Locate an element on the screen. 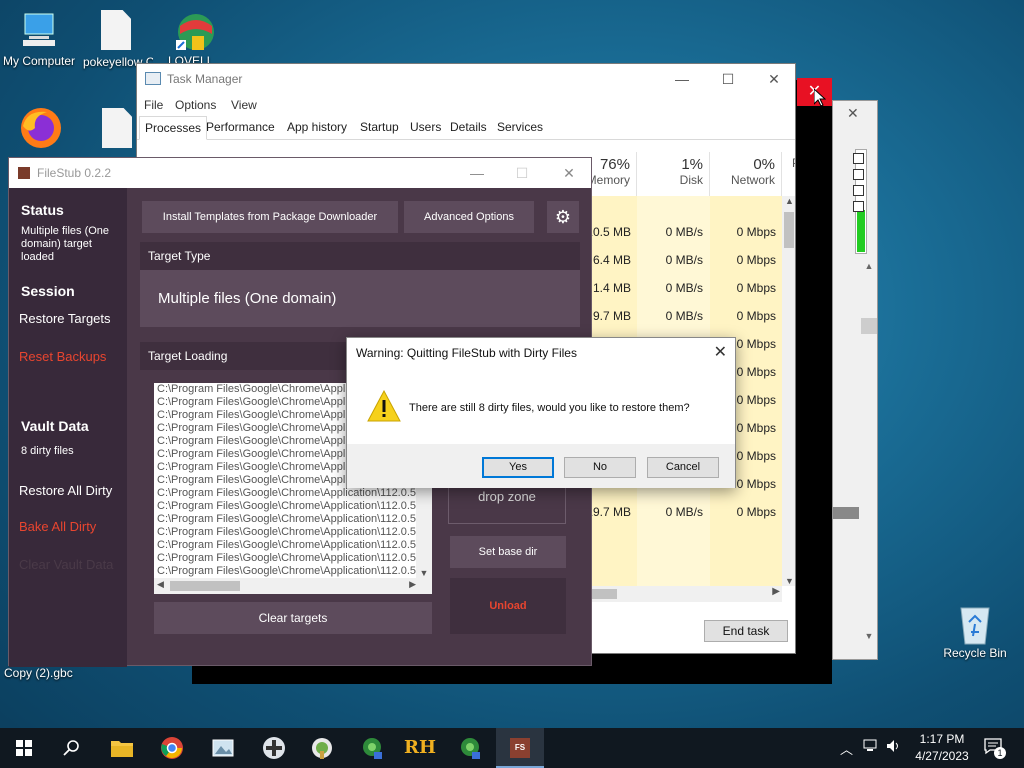  cancel-button: Cancel is located at coordinates (683, 467).